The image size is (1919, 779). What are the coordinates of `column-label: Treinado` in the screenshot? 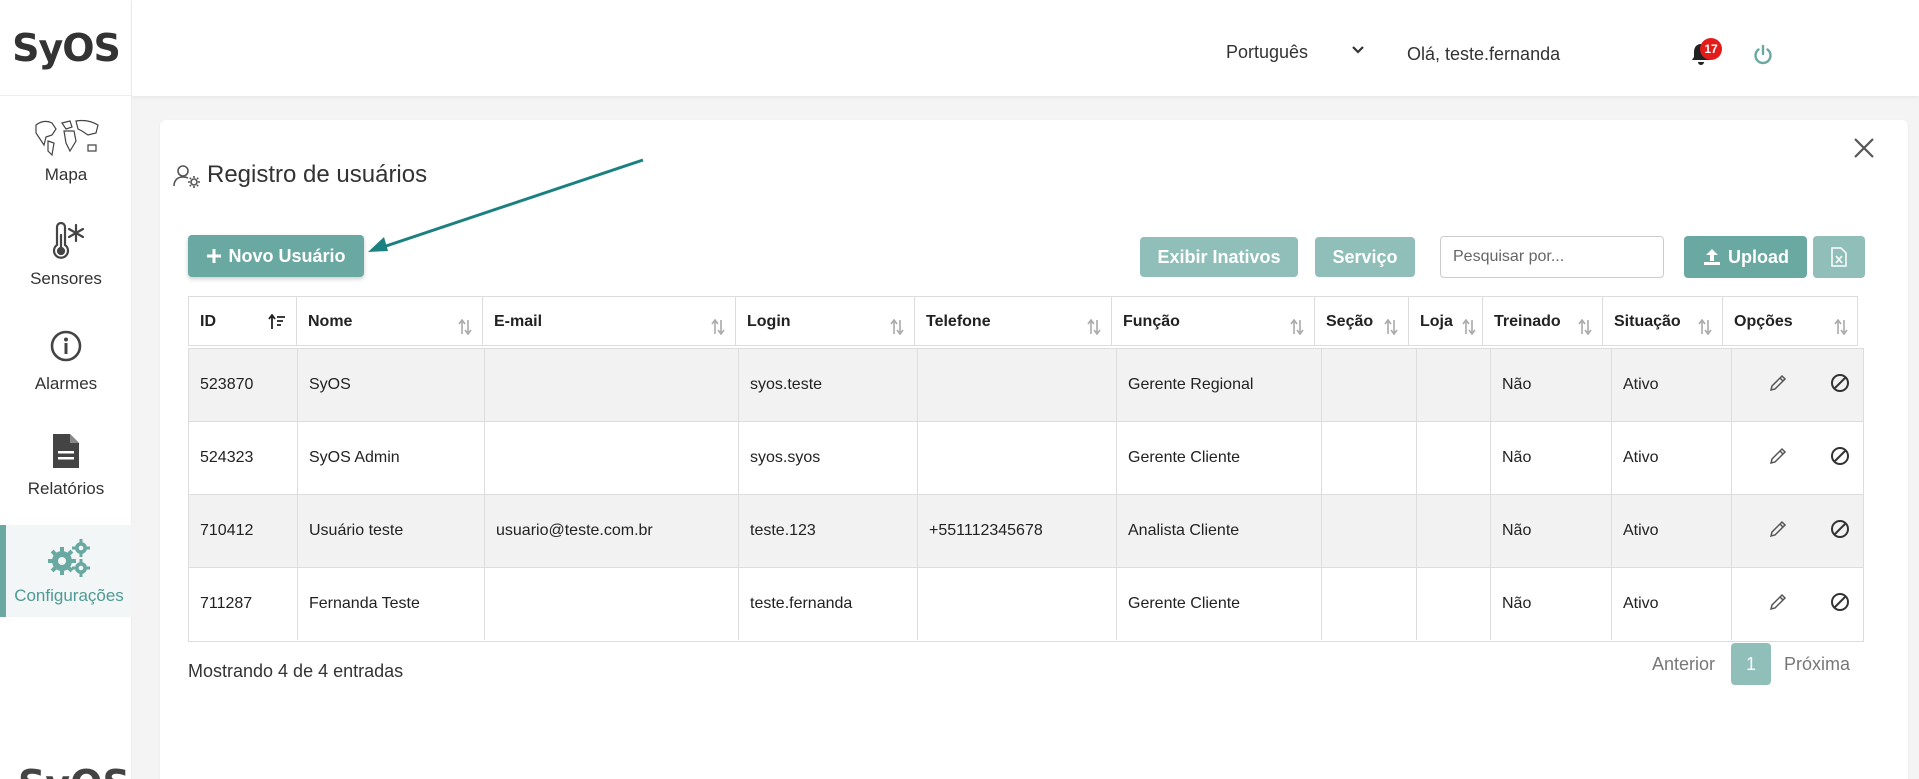 It's located at (1527, 321).